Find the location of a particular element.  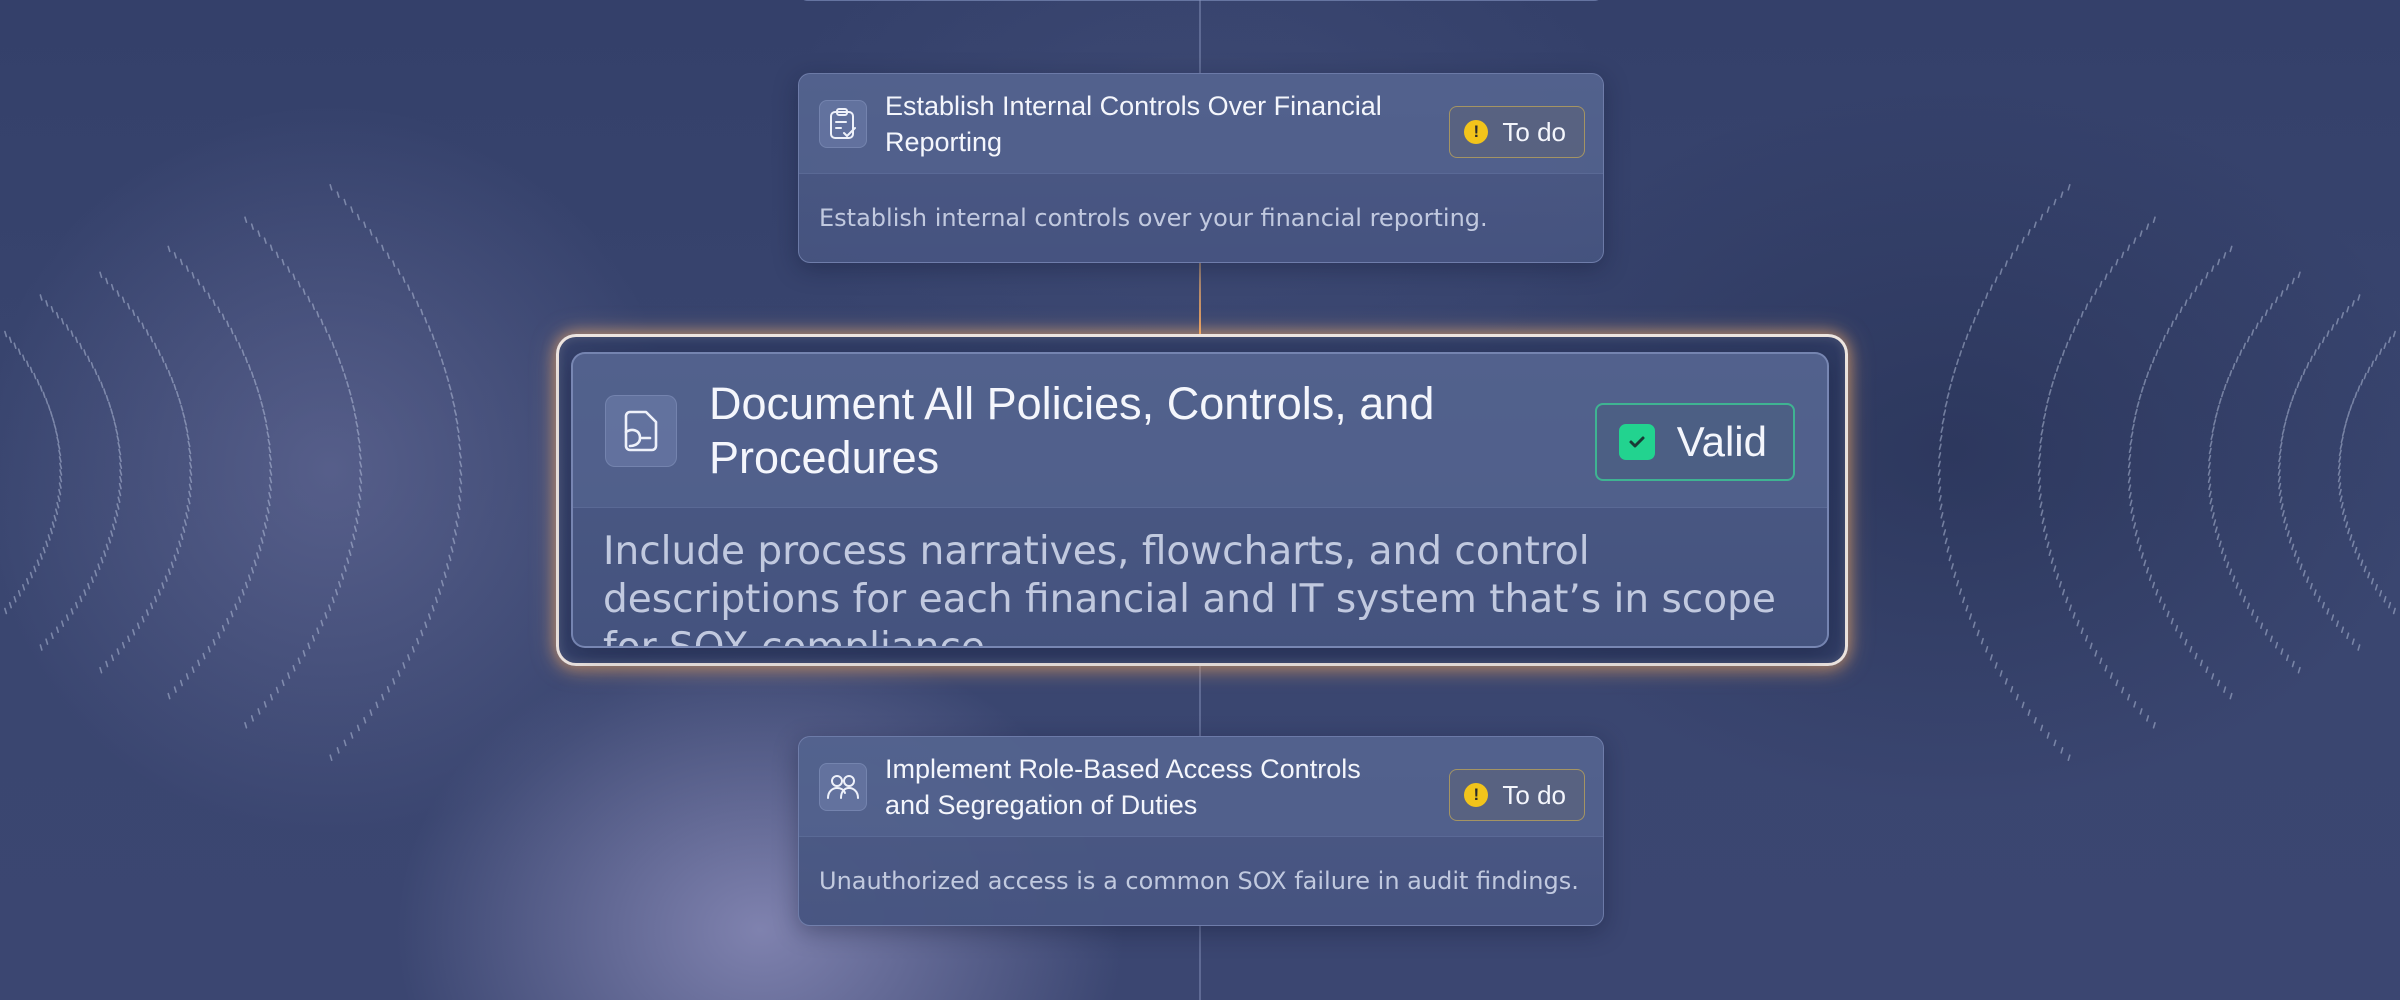

users-icon is located at coordinates (843, 786).